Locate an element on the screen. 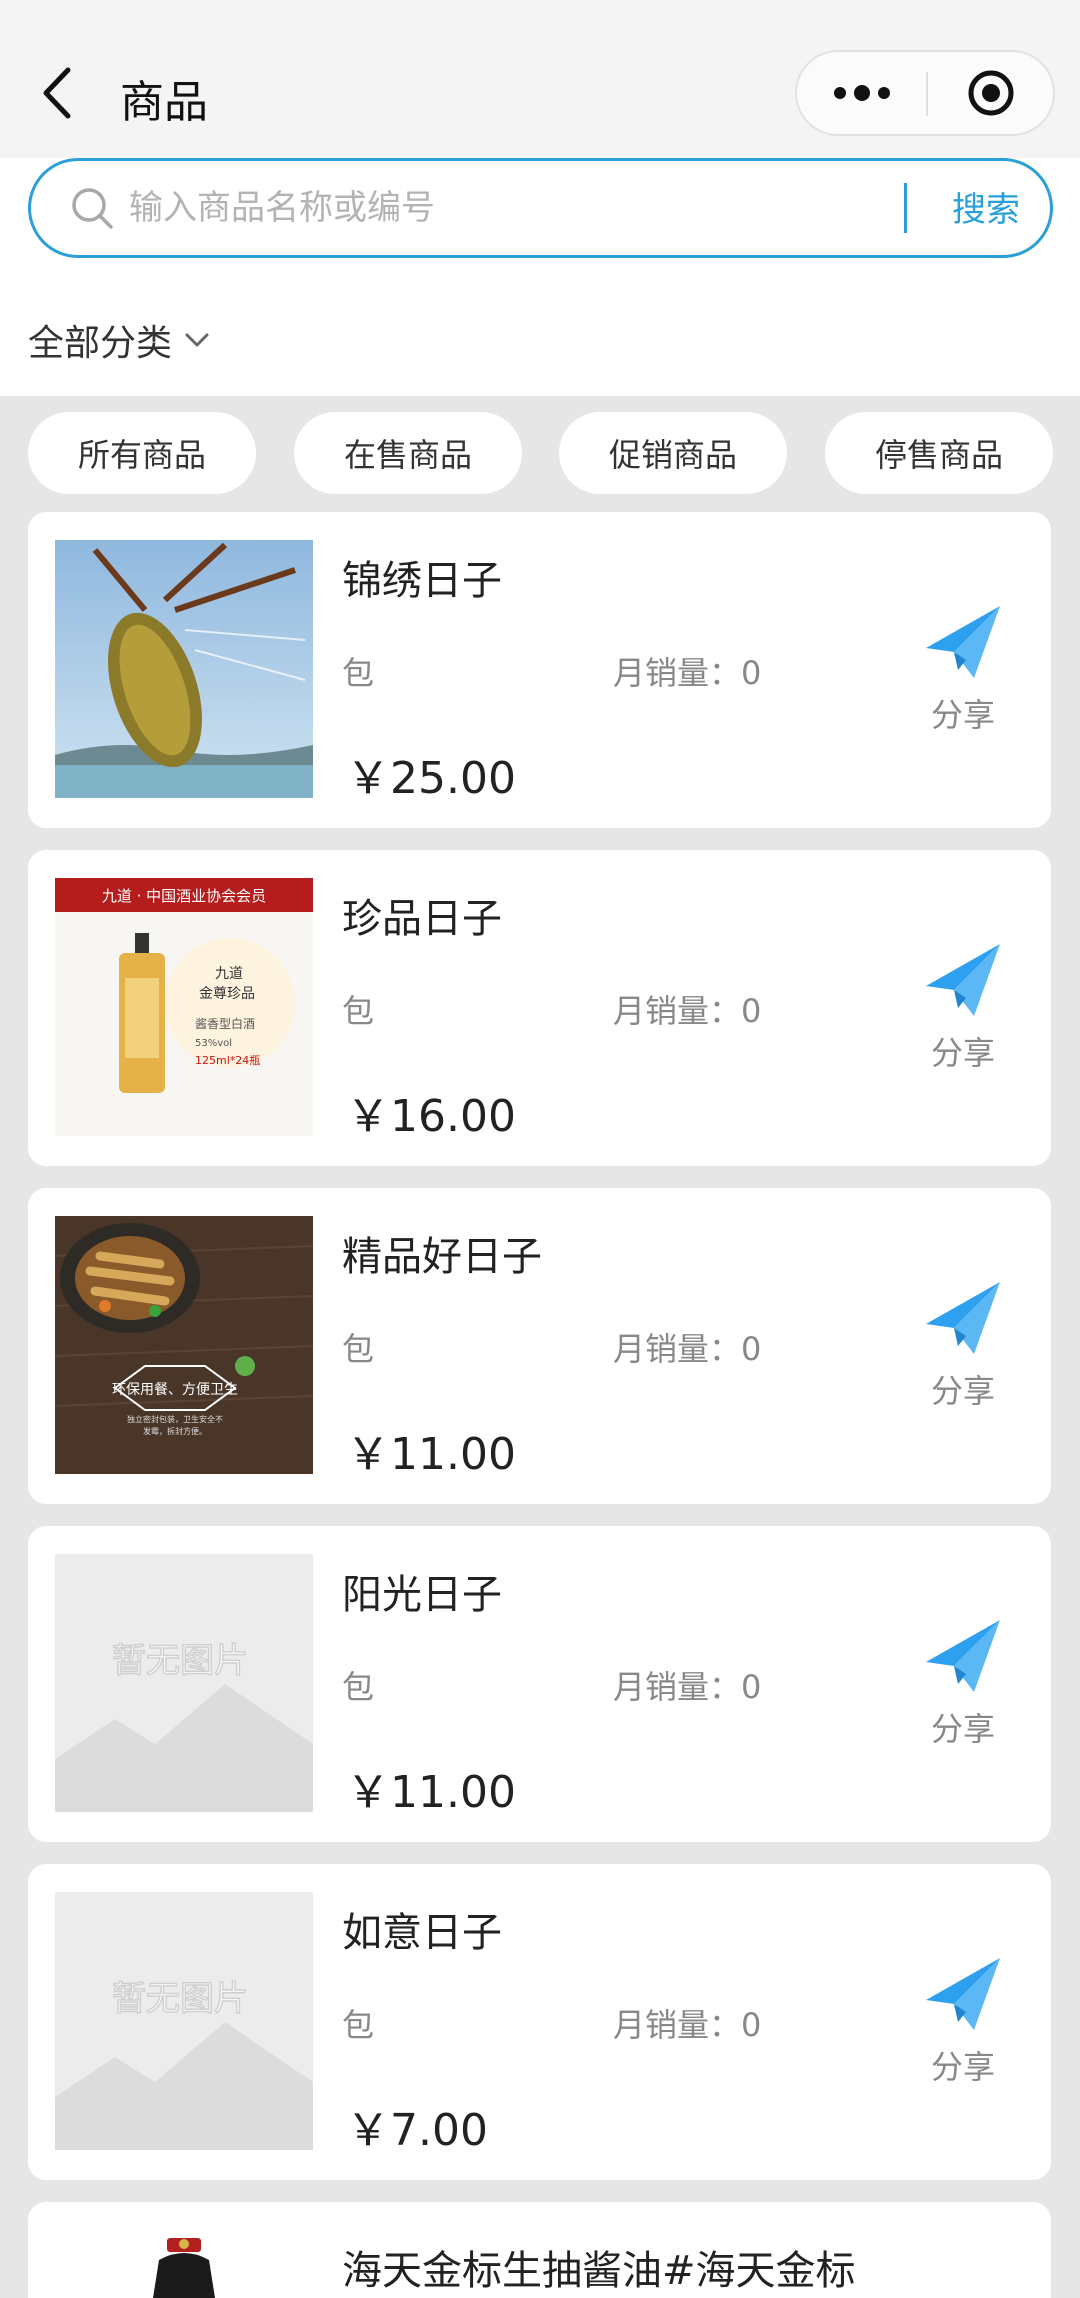  mini-program-capsule is located at coordinates (925, 93).